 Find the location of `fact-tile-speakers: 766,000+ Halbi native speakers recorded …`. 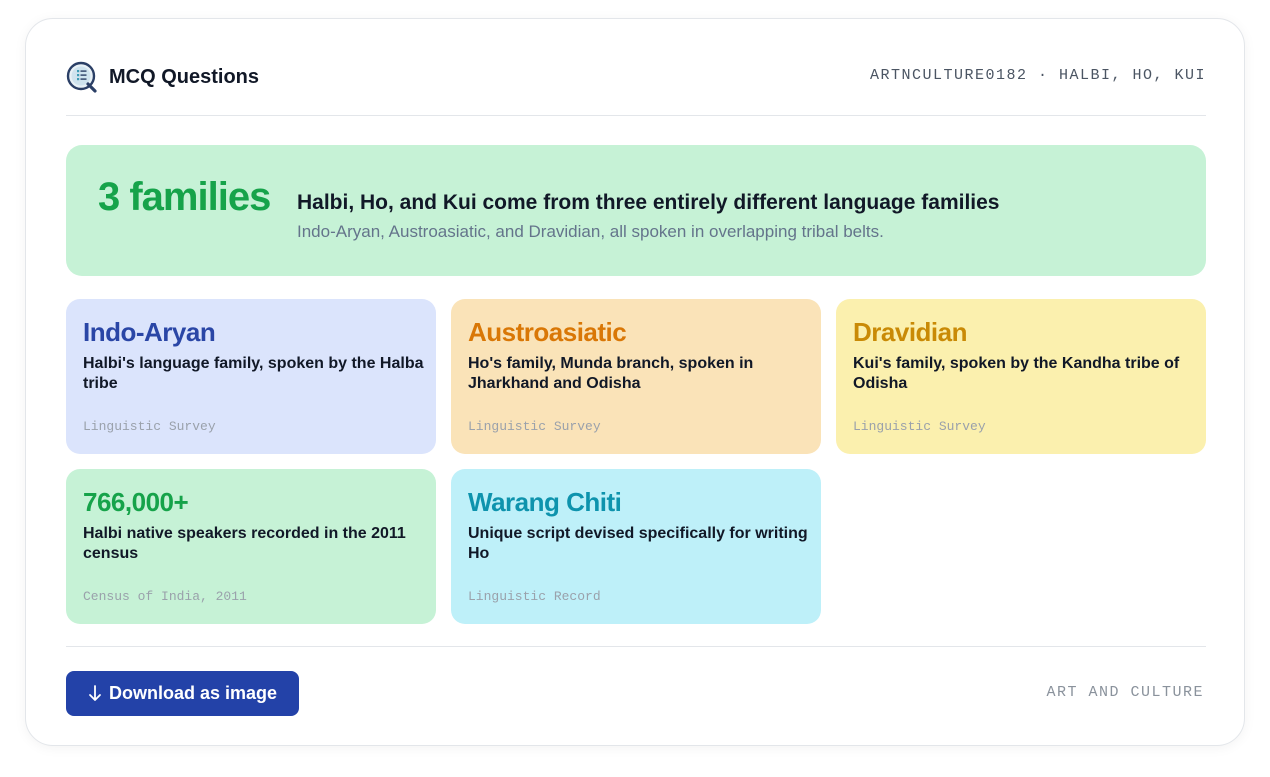

fact-tile-speakers: 766,000+ Halbi native speakers recorded … is located at coordinates (251, 546).